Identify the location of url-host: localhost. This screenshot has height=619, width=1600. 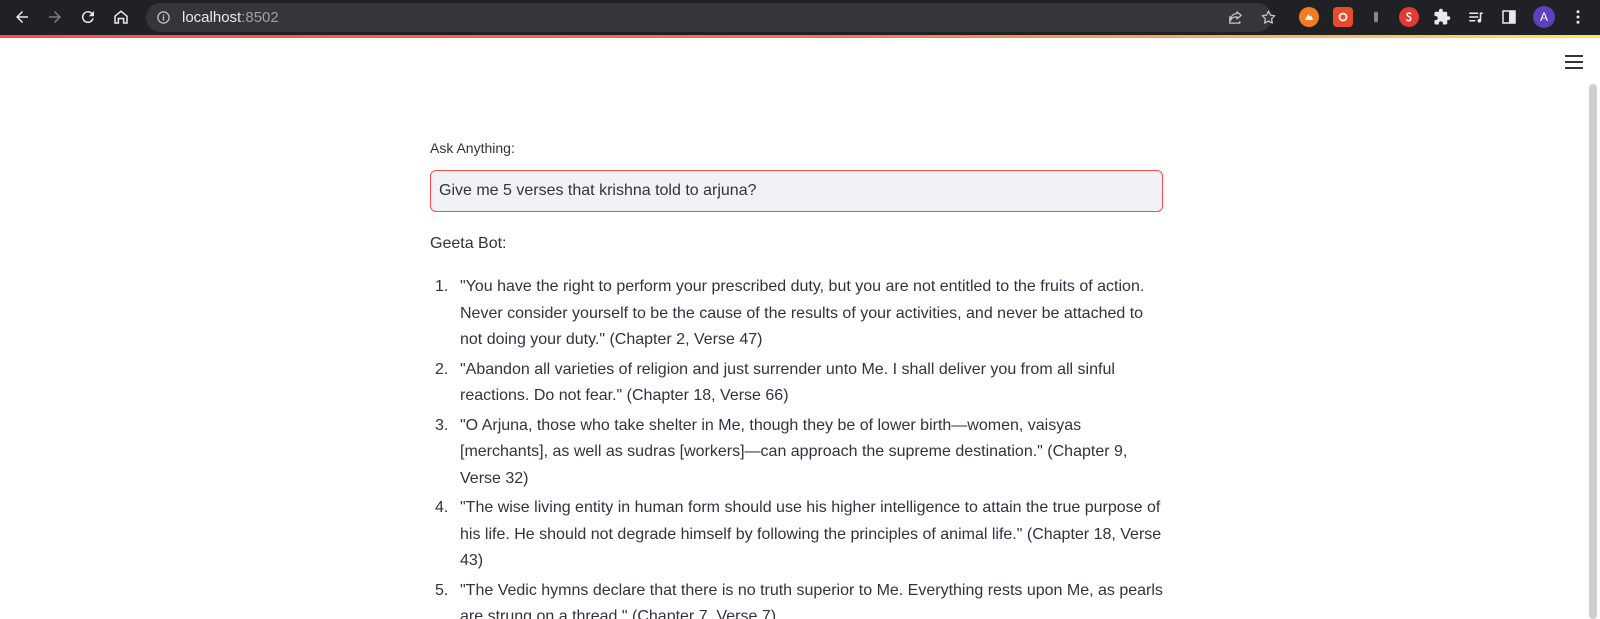
(212, 17).